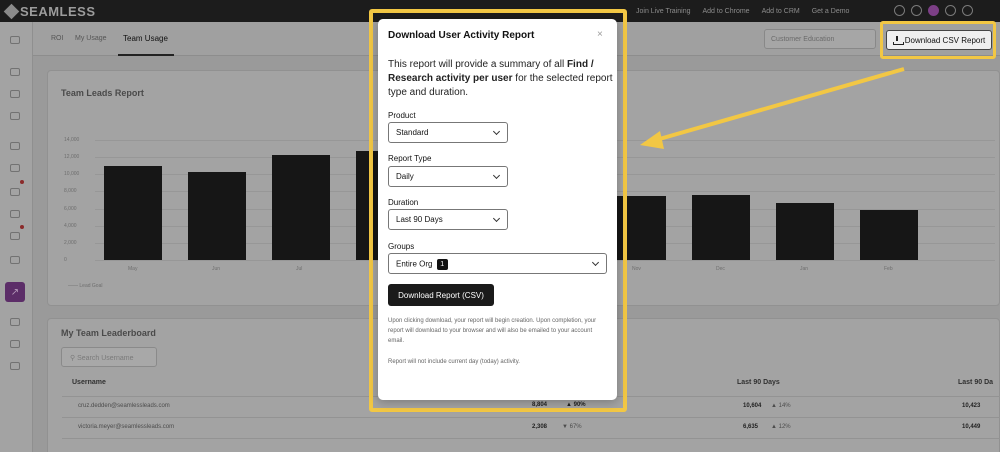  I want to click on row-username: victoria.meyer@seamlessleads.com, so click(126, 427).